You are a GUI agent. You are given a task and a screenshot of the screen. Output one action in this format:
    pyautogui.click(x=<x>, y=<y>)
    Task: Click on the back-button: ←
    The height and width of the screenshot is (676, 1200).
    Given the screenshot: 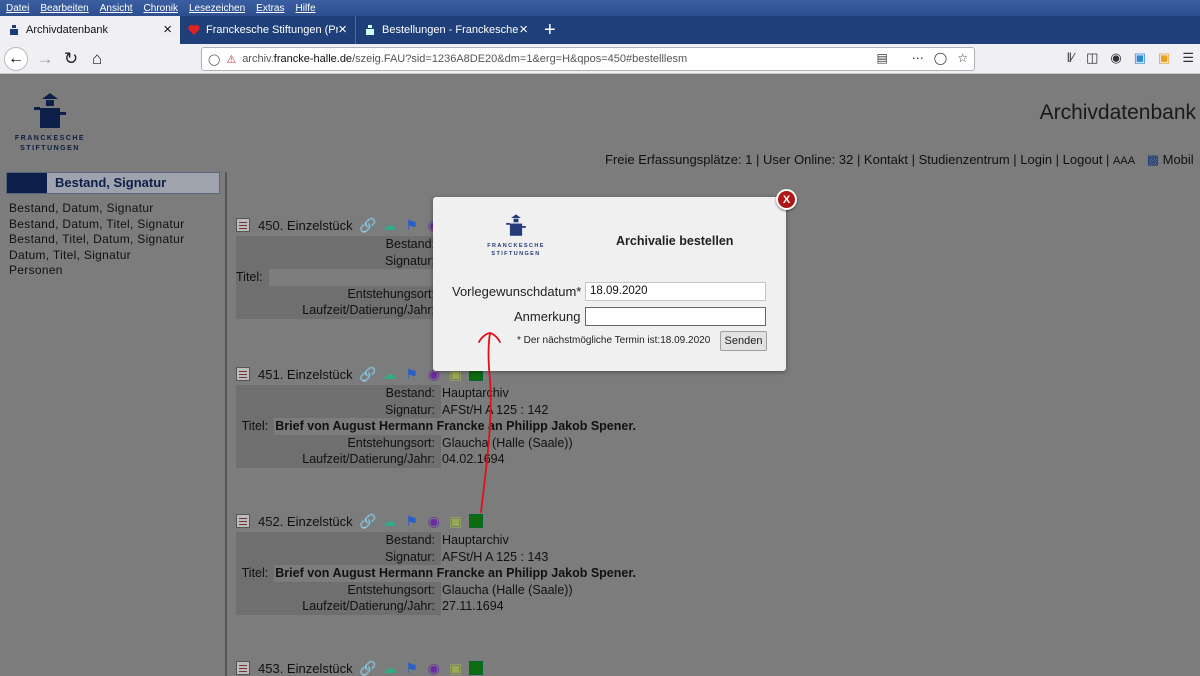 What is the action you would take?
    pyautogui.click(x=16, y=58)
    